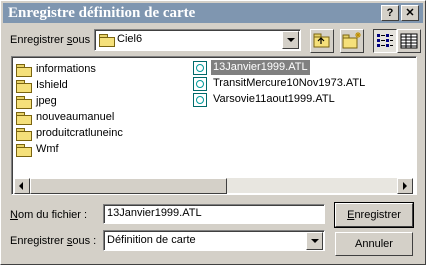 This screenshot has width=426, height=265. Describe the element at coordinates (53, 241) in the screenshot. I see `save-as-type-label: Enregistrer sous :` at that location.